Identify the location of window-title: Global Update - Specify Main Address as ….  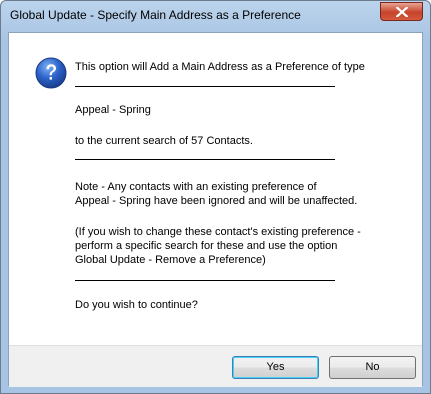
(155, 15).